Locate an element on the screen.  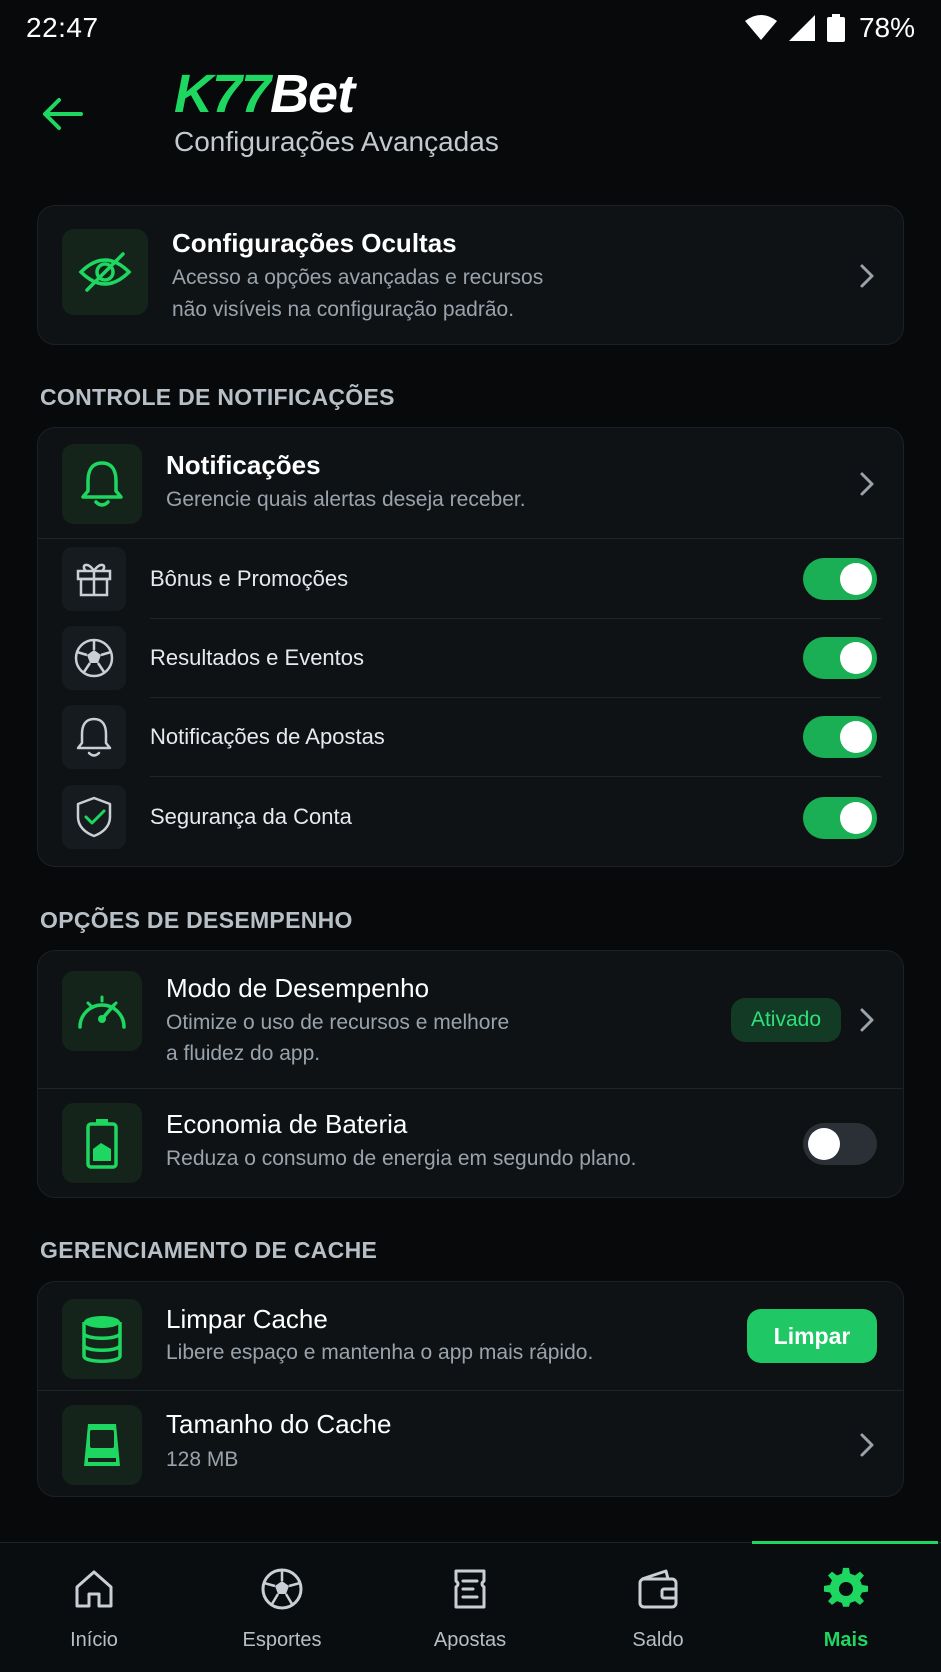
toggle-bet-notifications is located at coordinates (840, 737).